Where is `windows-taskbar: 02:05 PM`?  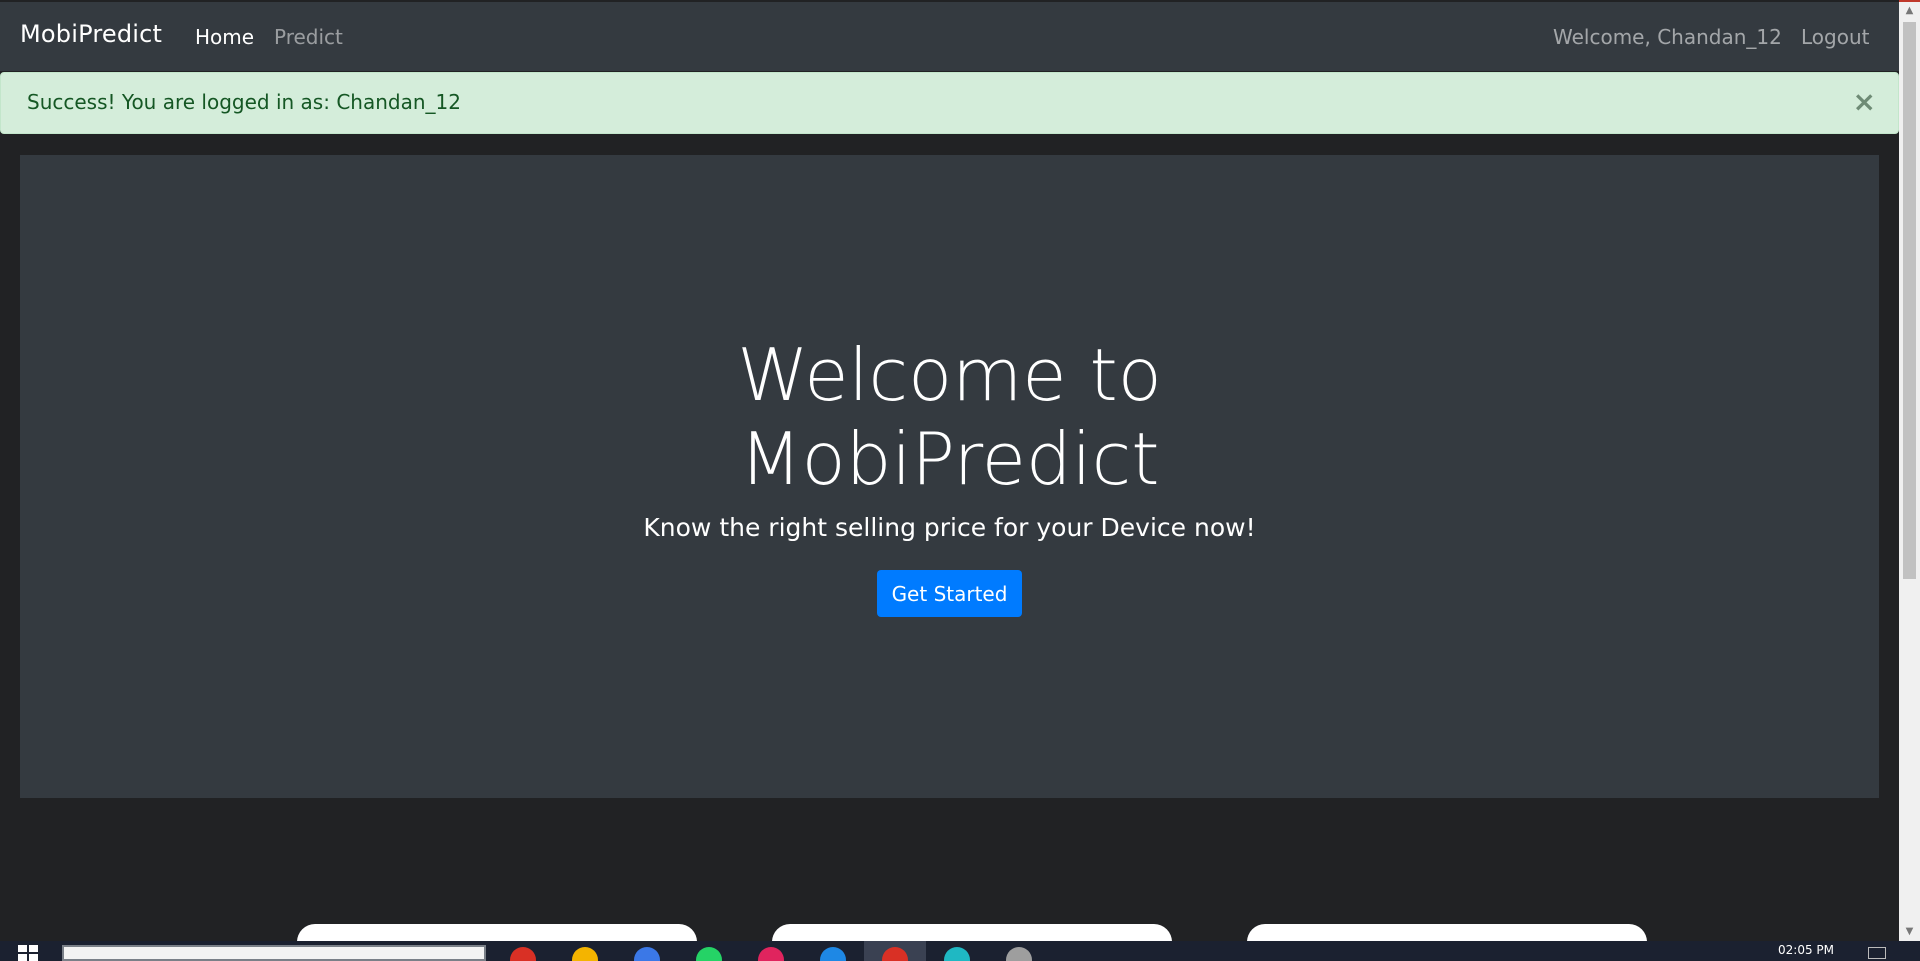
windows-taskbar: 02:05 PM is located at coordinates (960, 951).